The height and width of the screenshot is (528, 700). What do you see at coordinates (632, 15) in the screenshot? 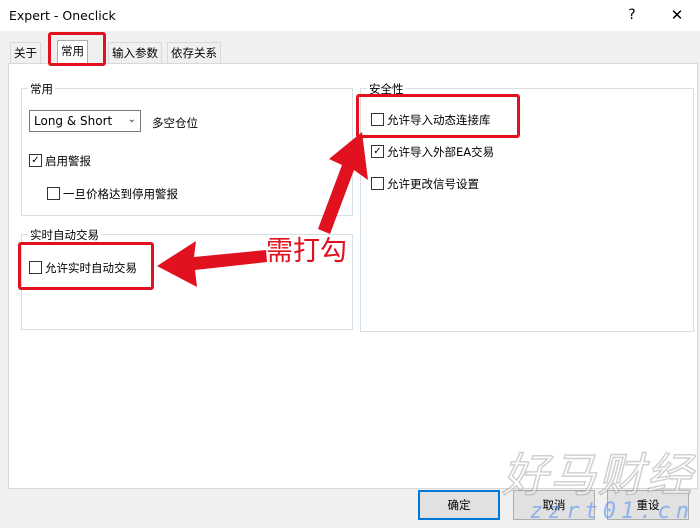
I see `help-button: ?` at bounding box center [632, 15].